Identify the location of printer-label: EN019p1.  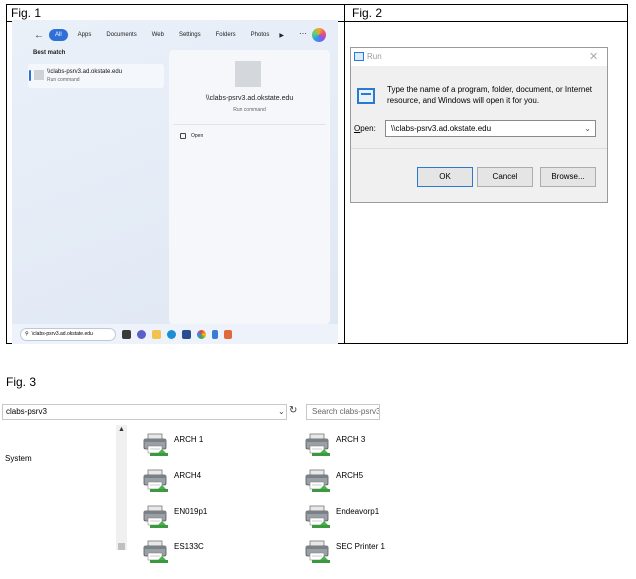
(191, 511).